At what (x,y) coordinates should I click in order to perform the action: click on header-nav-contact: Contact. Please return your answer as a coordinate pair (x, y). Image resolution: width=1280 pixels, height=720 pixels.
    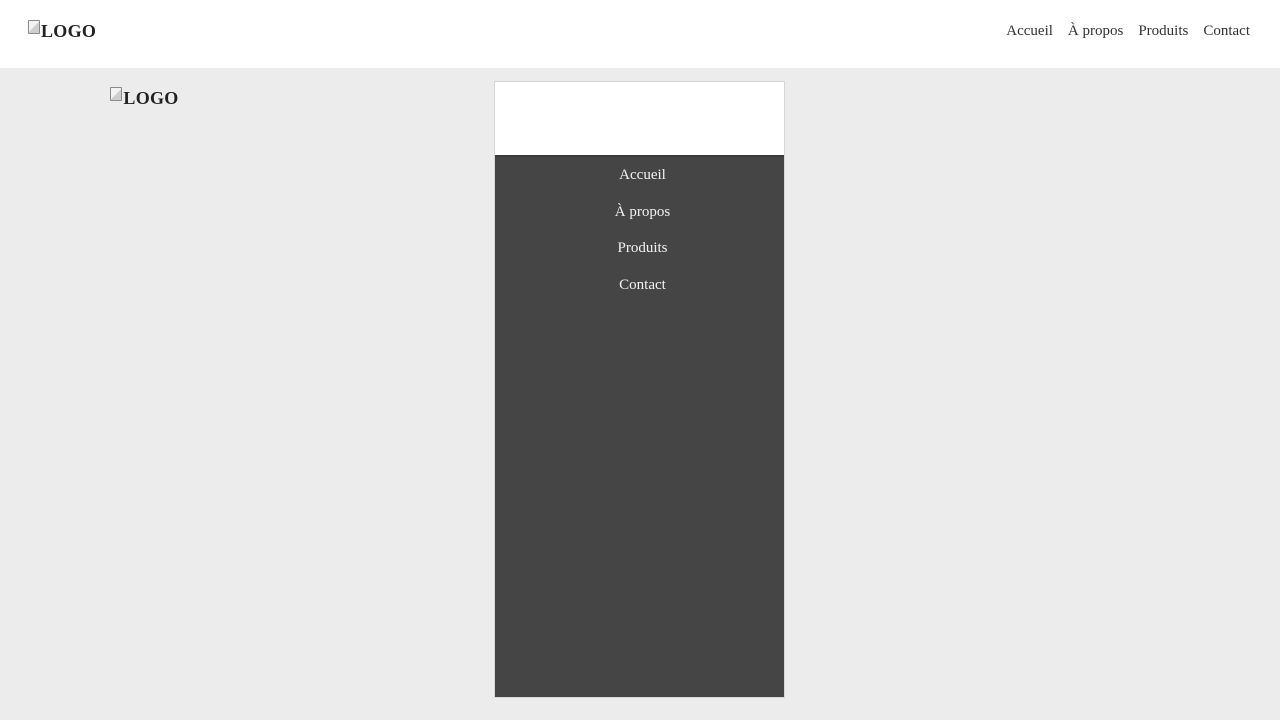
    Looking at the image, I should click on (1226, 31).